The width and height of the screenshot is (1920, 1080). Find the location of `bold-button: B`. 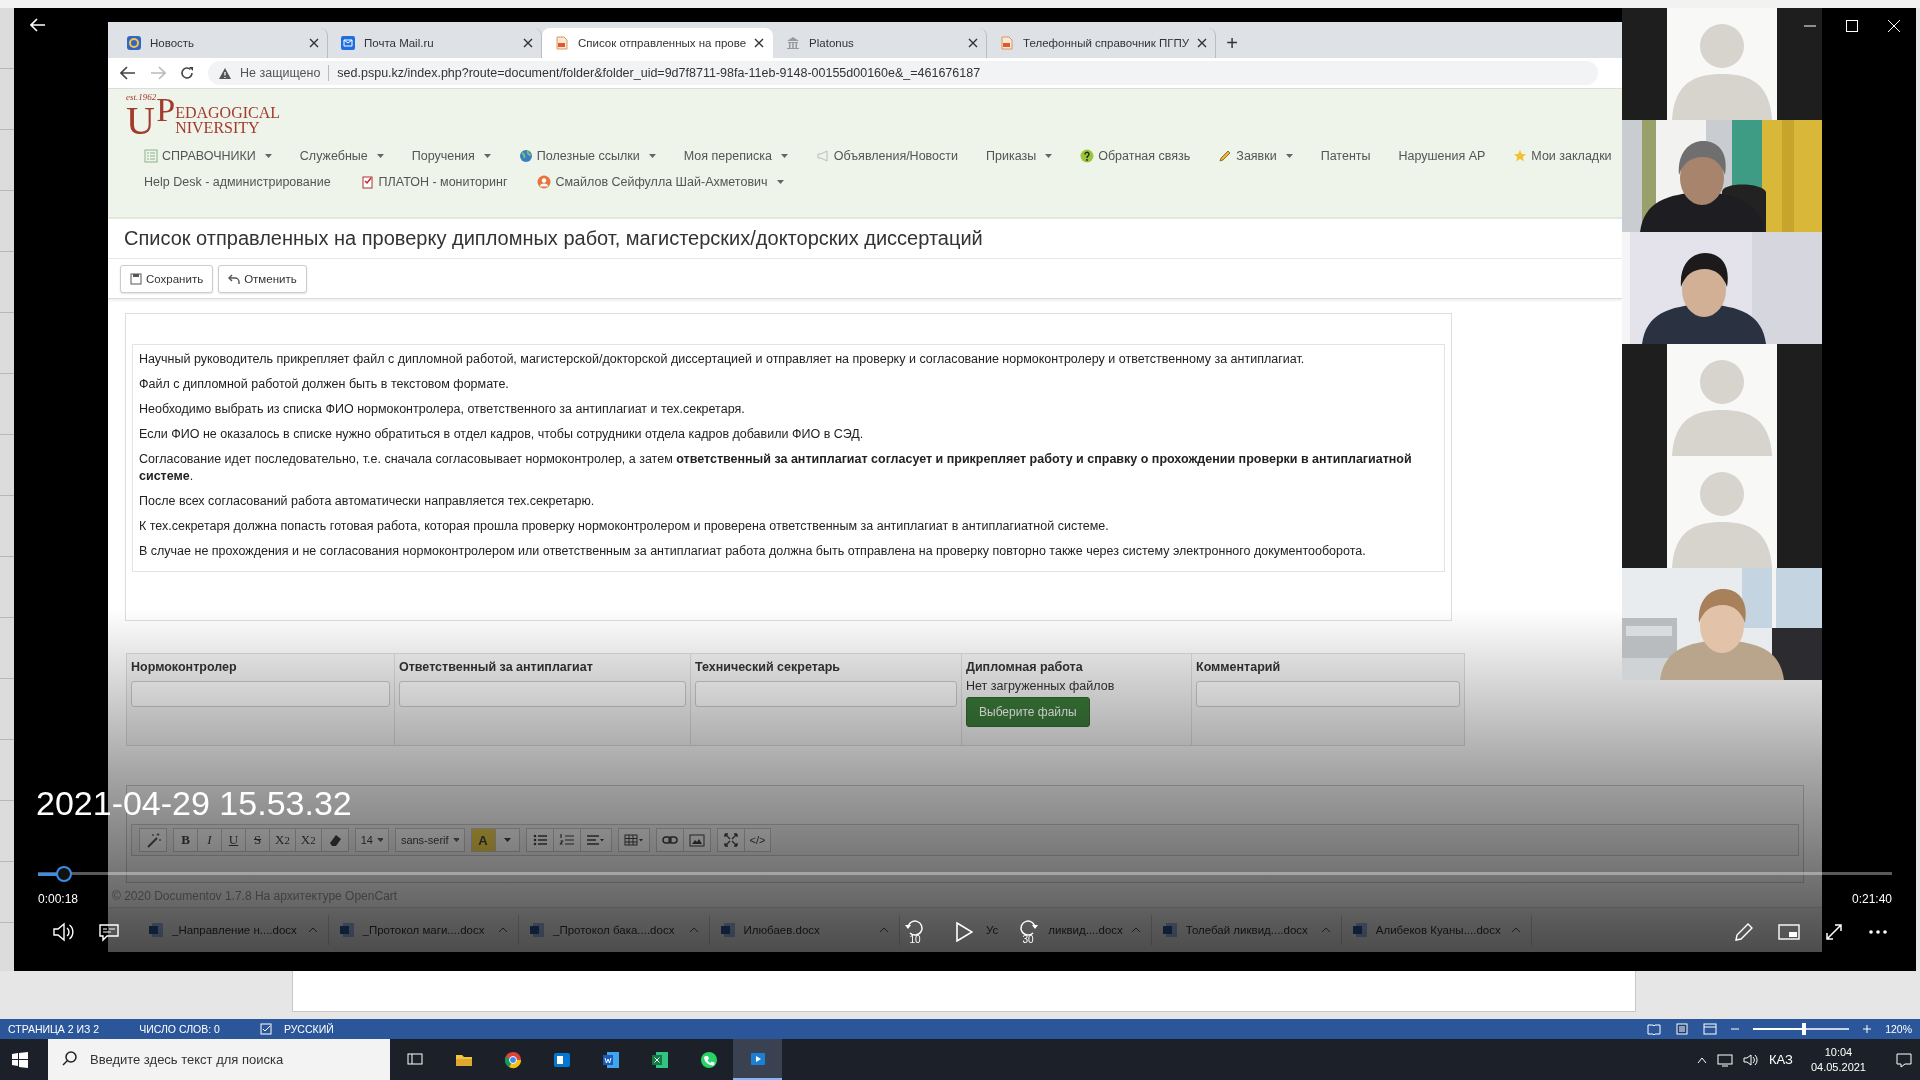

bold-button: B is located at coordinates (185, 840).